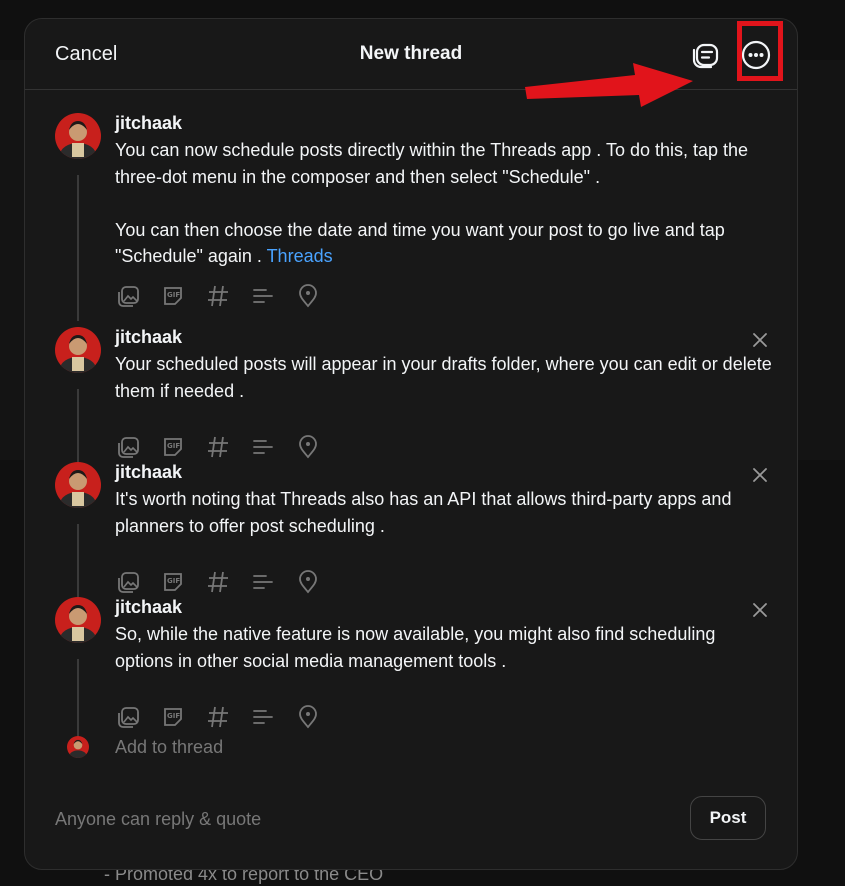 The height and width of the screenshot is (886, 845). Describe the element at coordinates (821, 260) in the screenshot. I see `background-panel-right` at that location.